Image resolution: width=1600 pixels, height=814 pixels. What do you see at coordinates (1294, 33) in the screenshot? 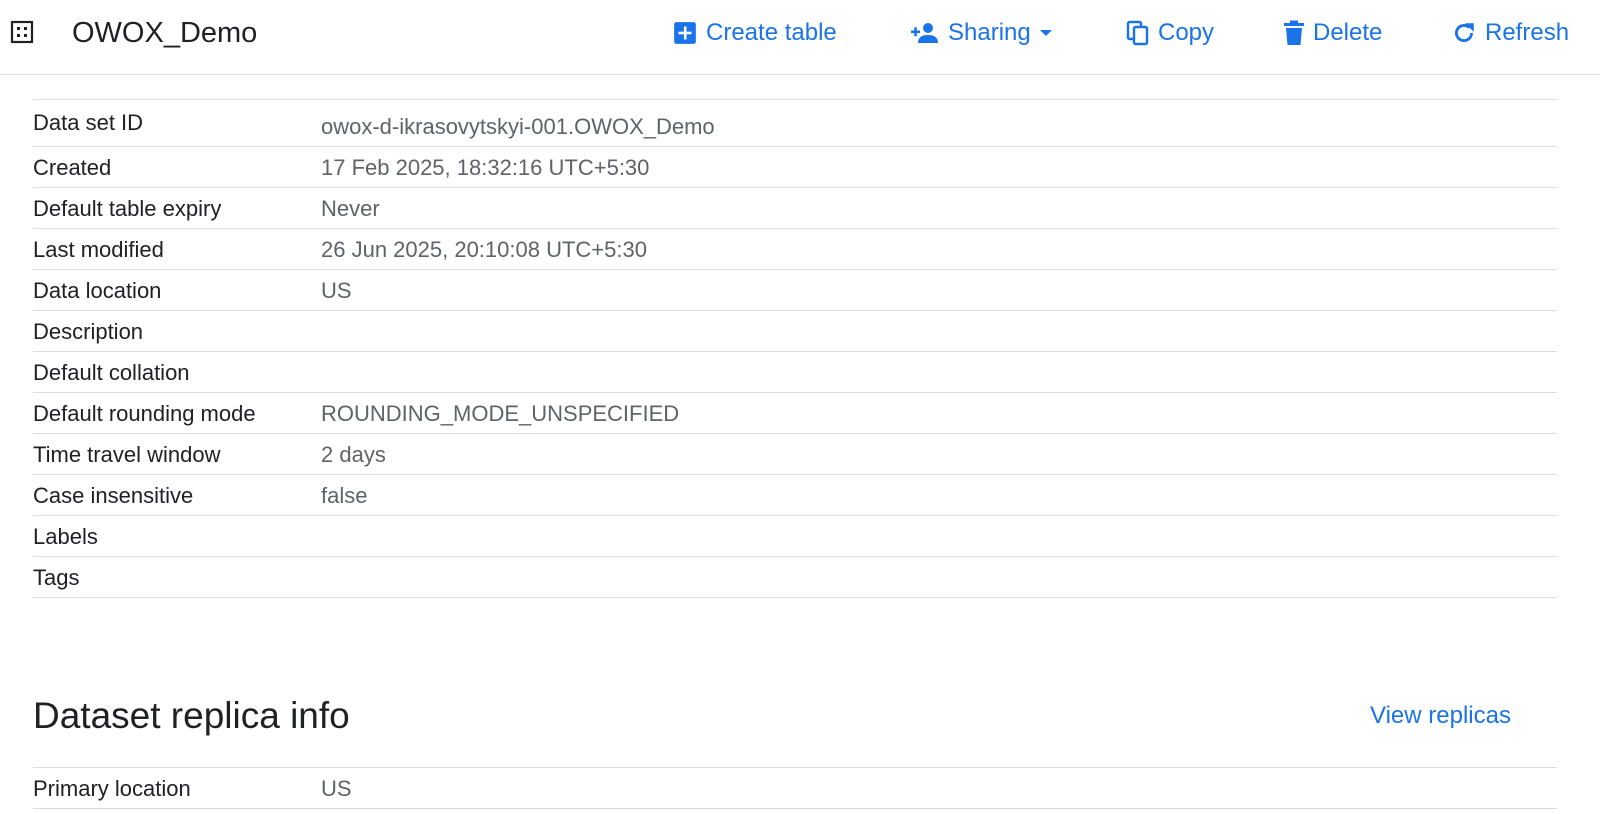
I see `trash-icon` at bounding box center [1294, 33].